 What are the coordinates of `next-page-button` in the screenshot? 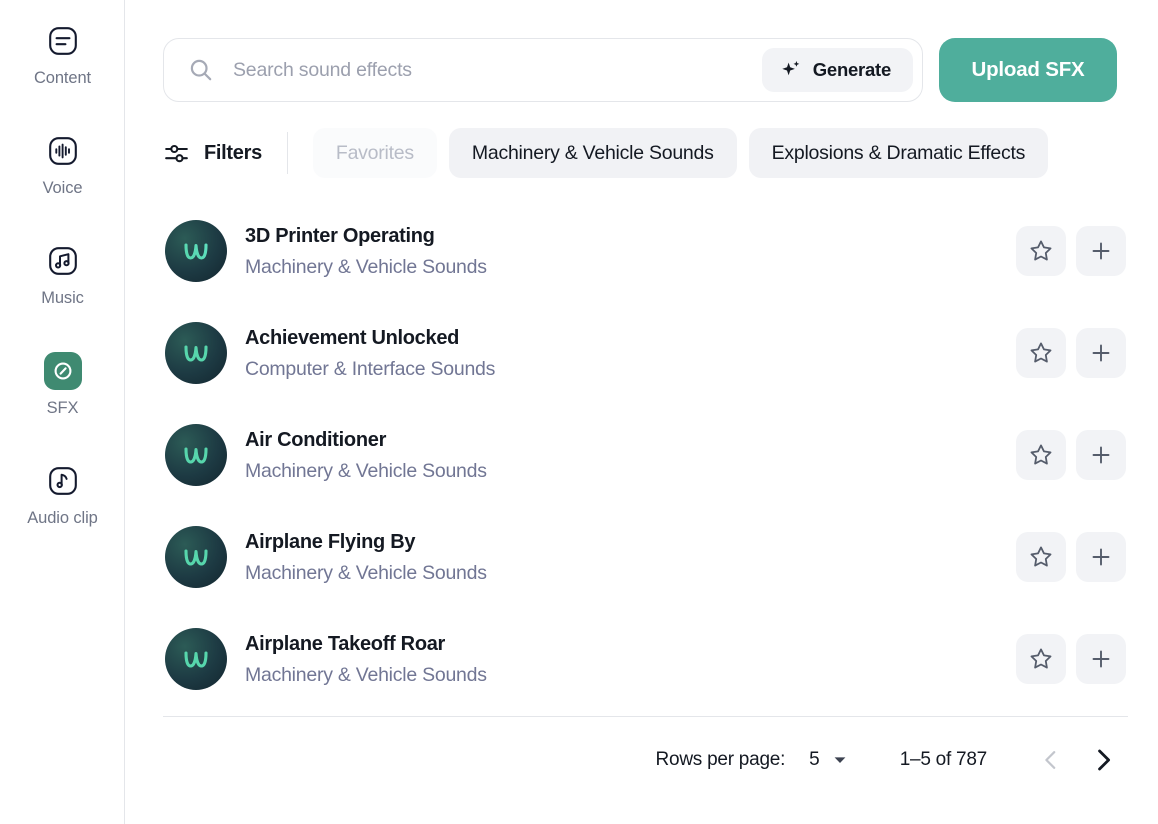 It's located at (1103, 760).